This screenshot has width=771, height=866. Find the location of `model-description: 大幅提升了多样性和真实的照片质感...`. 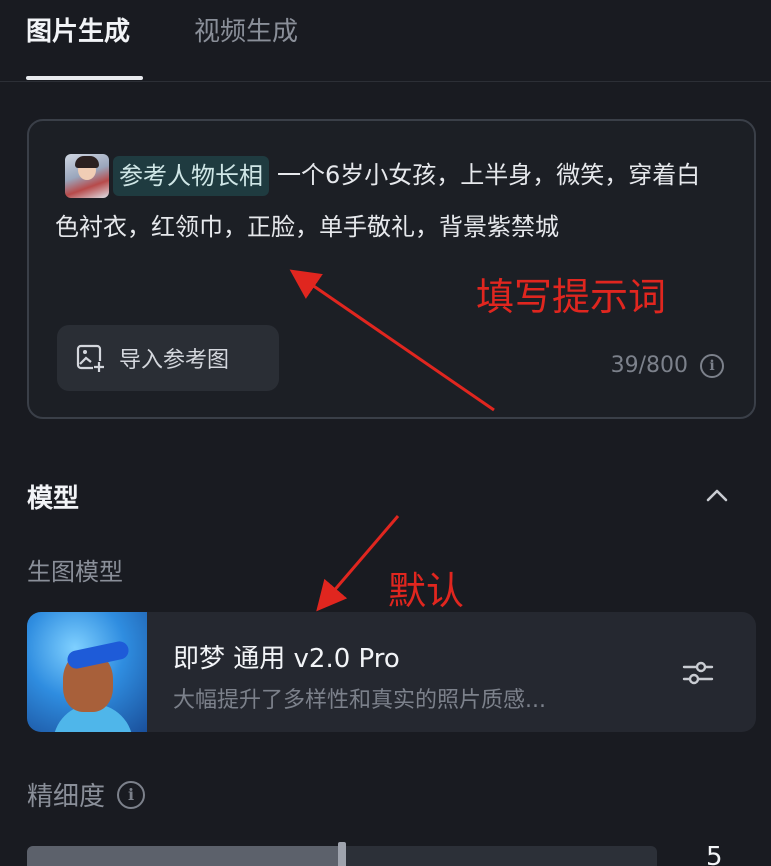

model-description: 大幅提升了多样性和真实的照片质感... is located at coordinates (359, 700).